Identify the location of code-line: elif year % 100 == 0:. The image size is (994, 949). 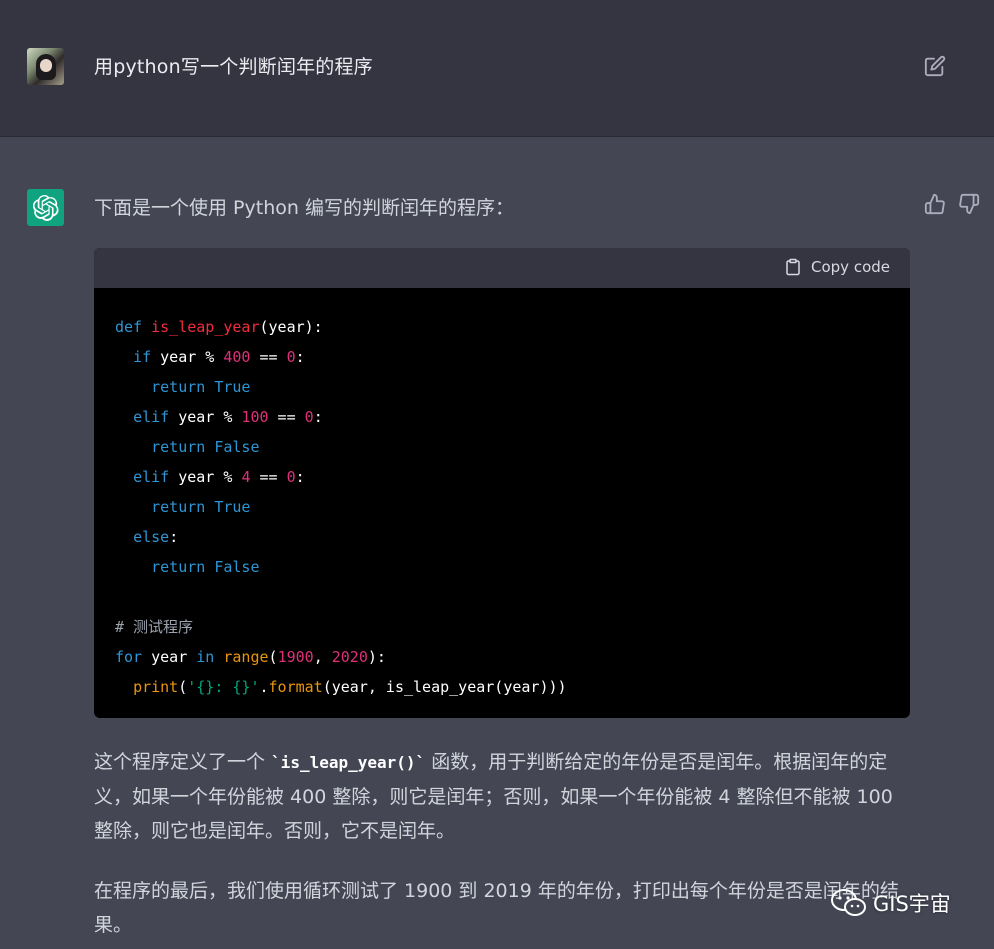
(228, 417).